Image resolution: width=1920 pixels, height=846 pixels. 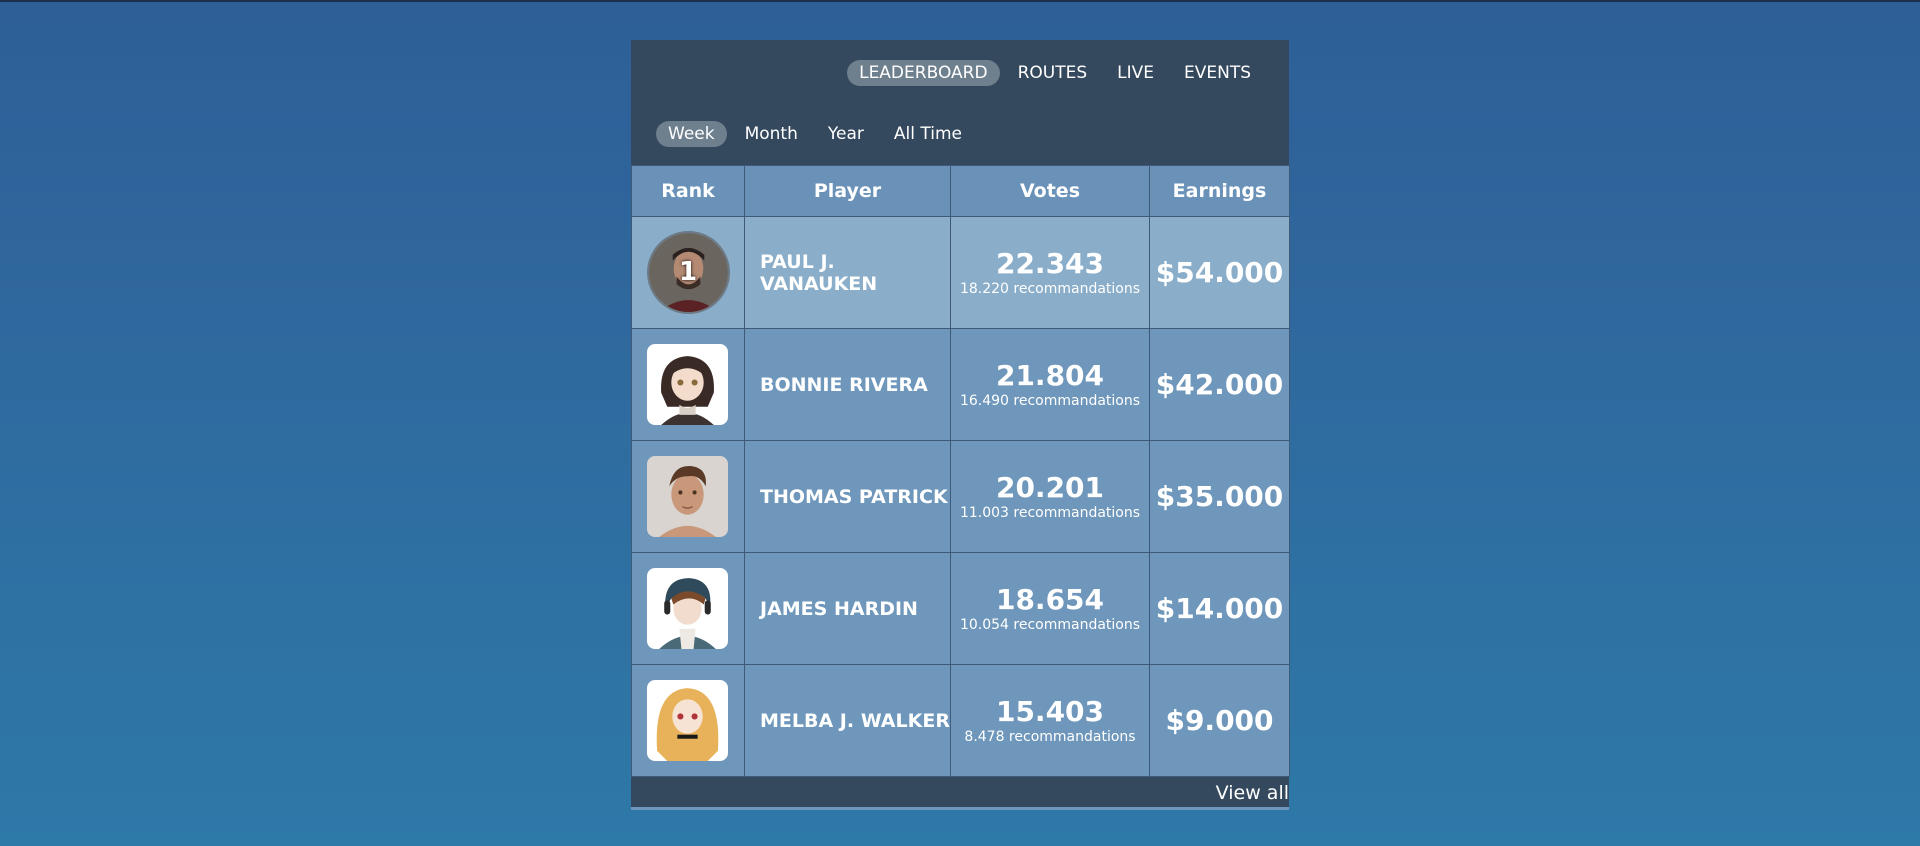 I want to click on period-all-time: All Time, so click(x=928, y=134).